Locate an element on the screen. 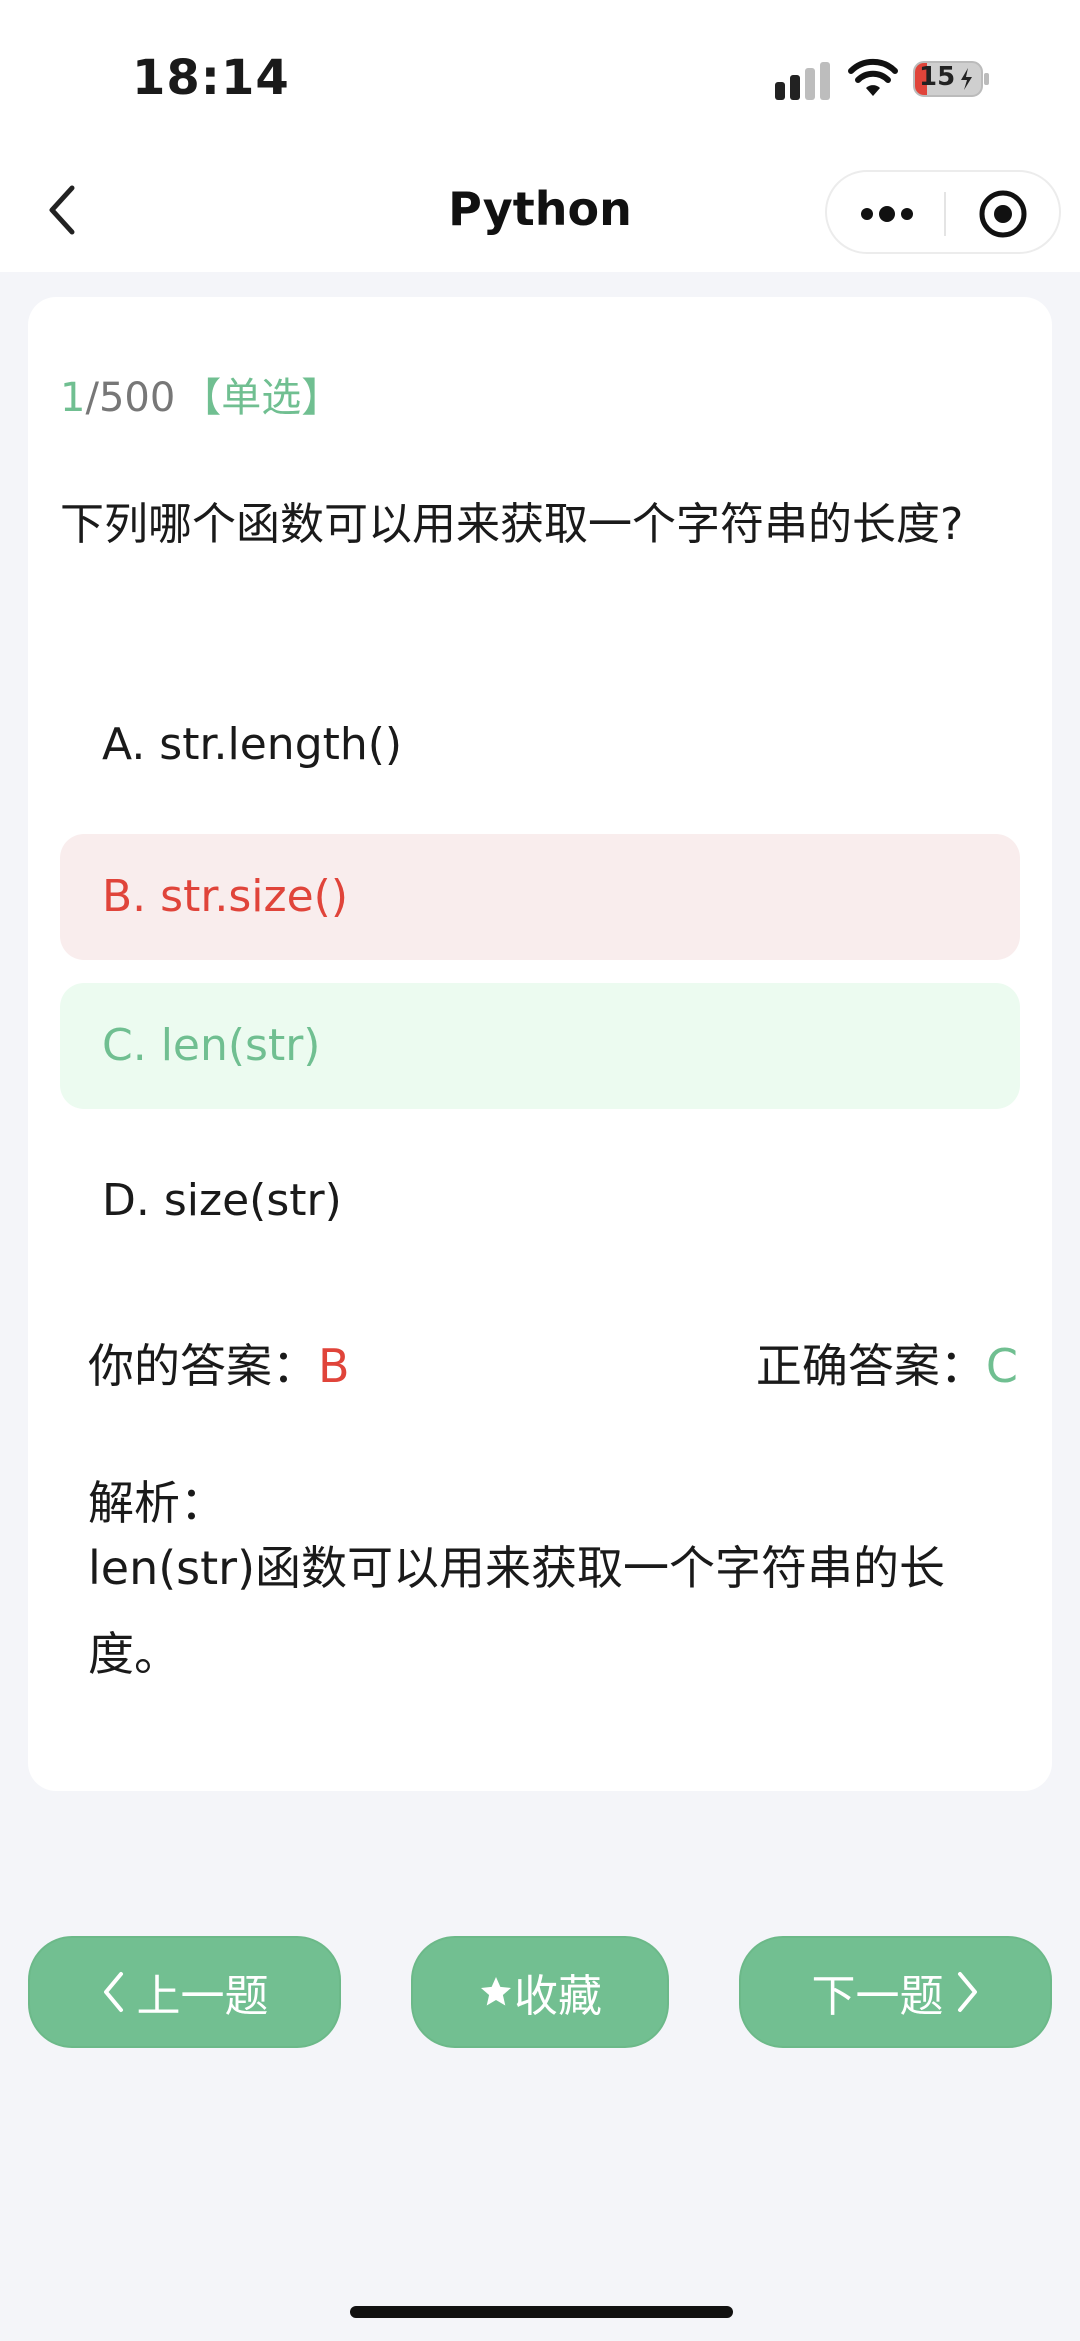  question-progress: 1/500 【单选】 is located at coordinates (200, 394).